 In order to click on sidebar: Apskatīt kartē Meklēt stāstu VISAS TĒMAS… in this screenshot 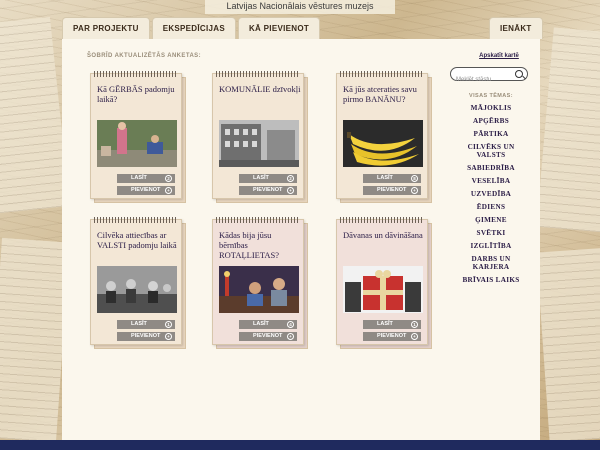, I will do `click(491, 168)`.